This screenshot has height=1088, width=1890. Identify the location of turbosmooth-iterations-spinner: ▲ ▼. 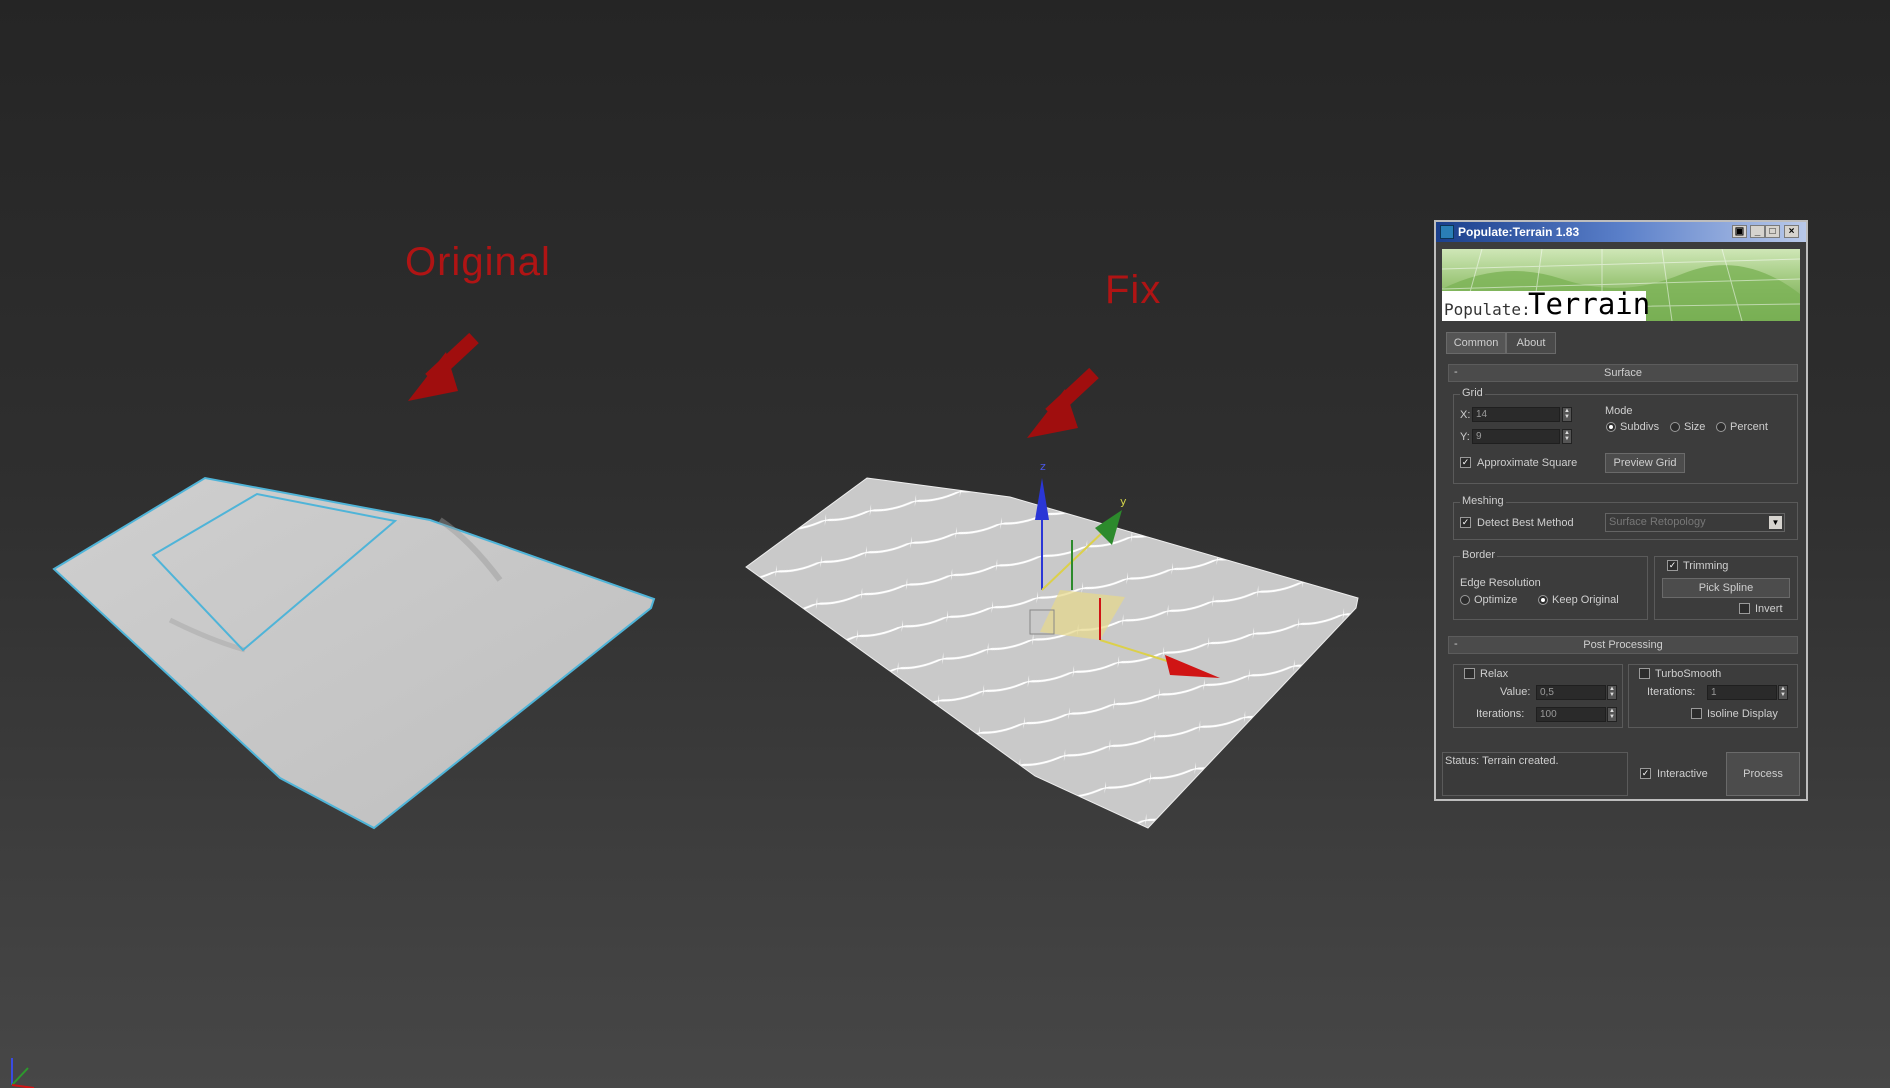
(1783, 692).